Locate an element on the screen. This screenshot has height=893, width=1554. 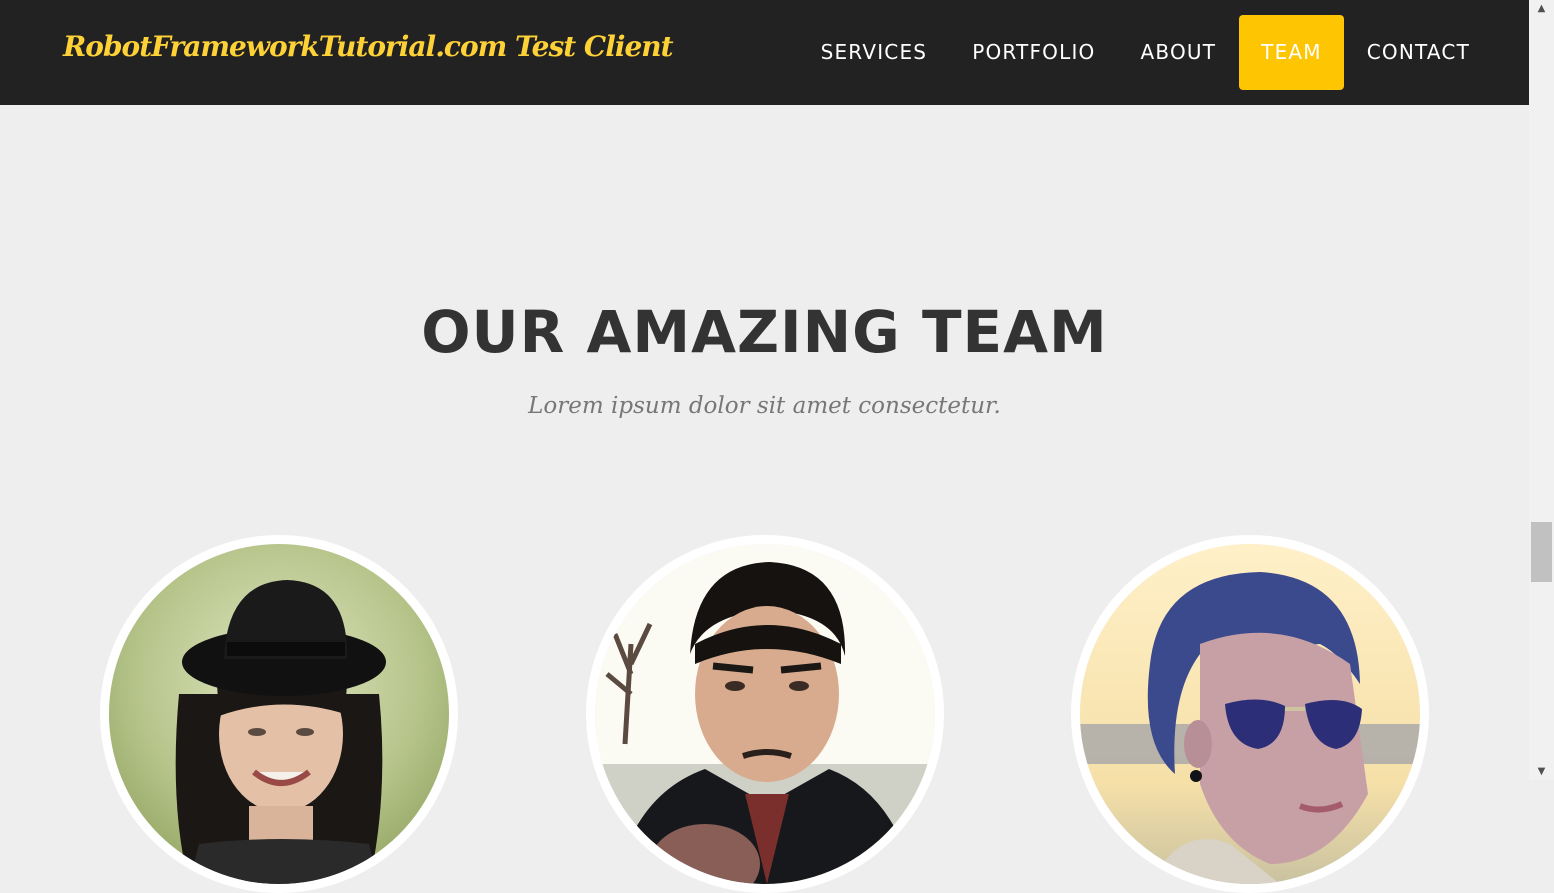
nav-item-services: SERVICES is located at coordinates (874, 52).